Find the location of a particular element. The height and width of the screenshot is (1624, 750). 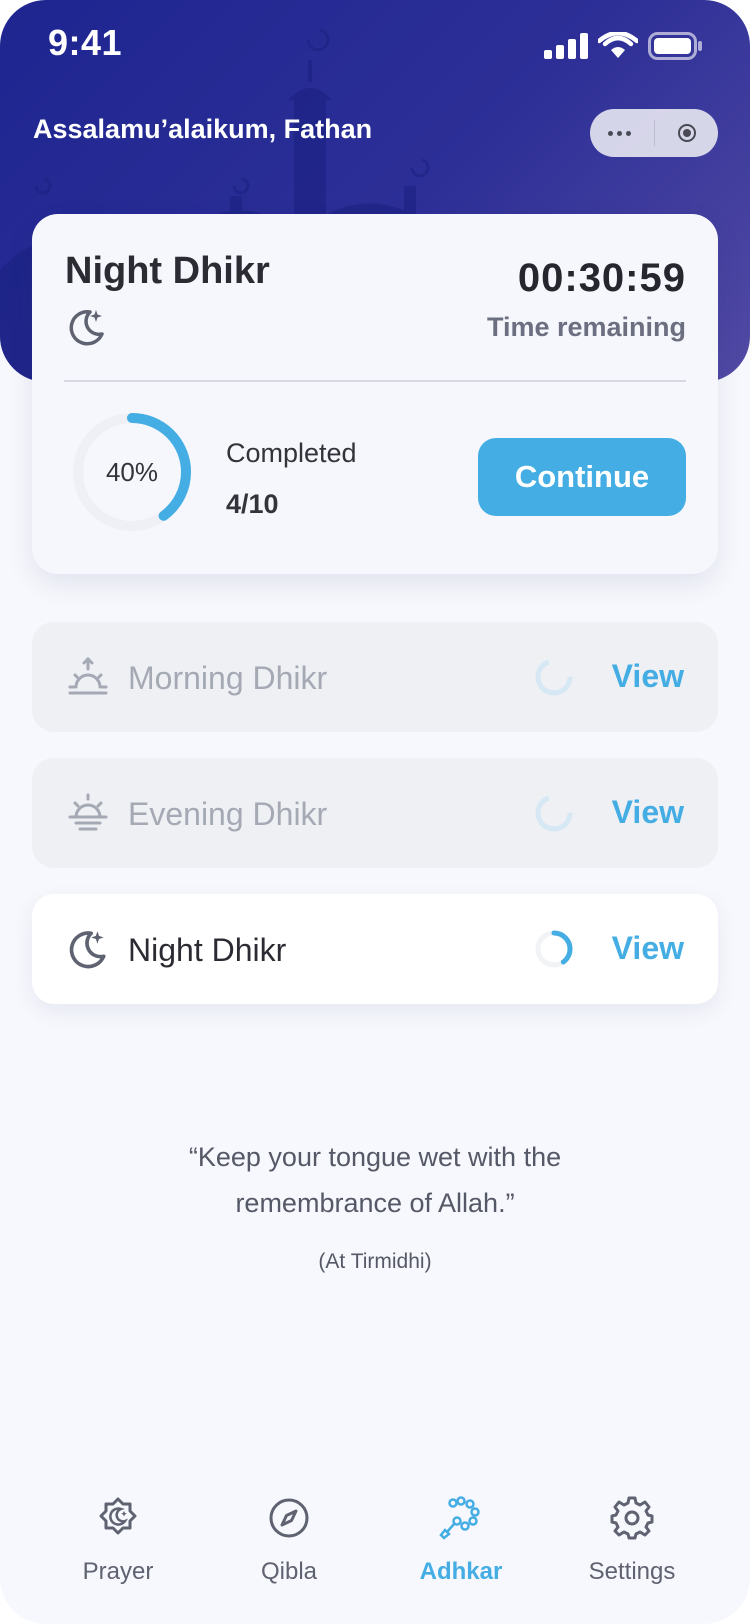

card-divider is located at coordinates (375, 381).